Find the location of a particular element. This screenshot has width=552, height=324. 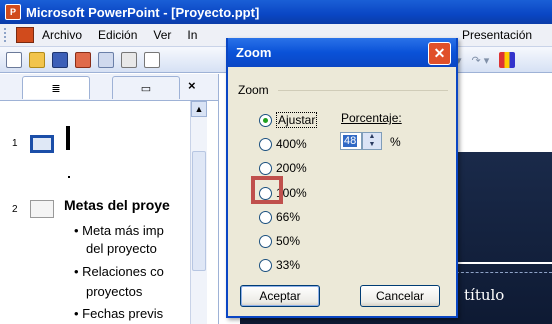

radio-66: 66% is located at coordinates (279, 217).